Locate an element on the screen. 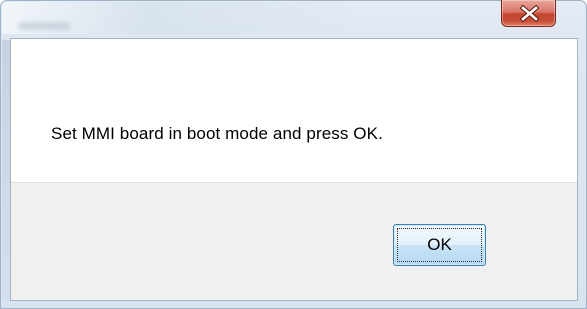 Image resolution: width=587 pixels, height=309 pixels. message-text: Set MMI board in boot mode and press OK. is located at coordinates (217, 133).